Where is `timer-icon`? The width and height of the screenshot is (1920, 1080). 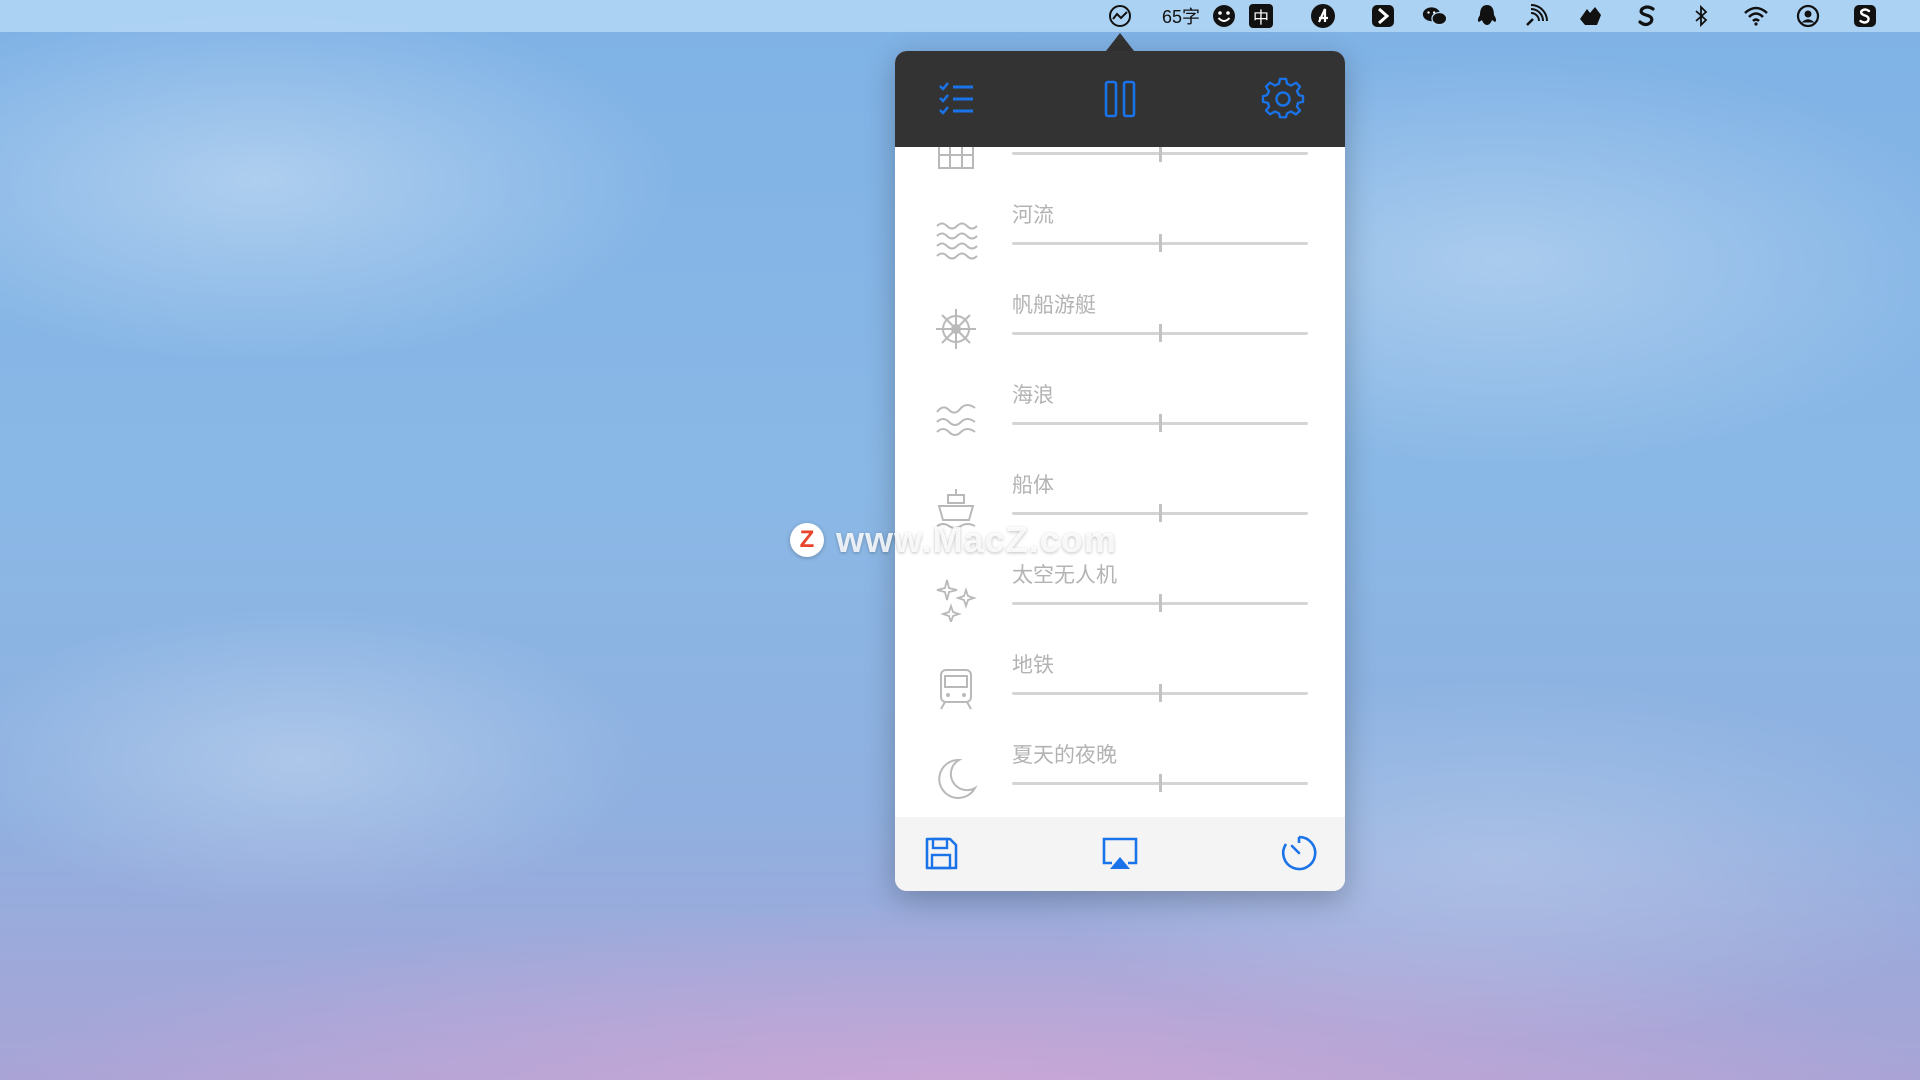 timer-icon is located at coordinates (1299, 853).